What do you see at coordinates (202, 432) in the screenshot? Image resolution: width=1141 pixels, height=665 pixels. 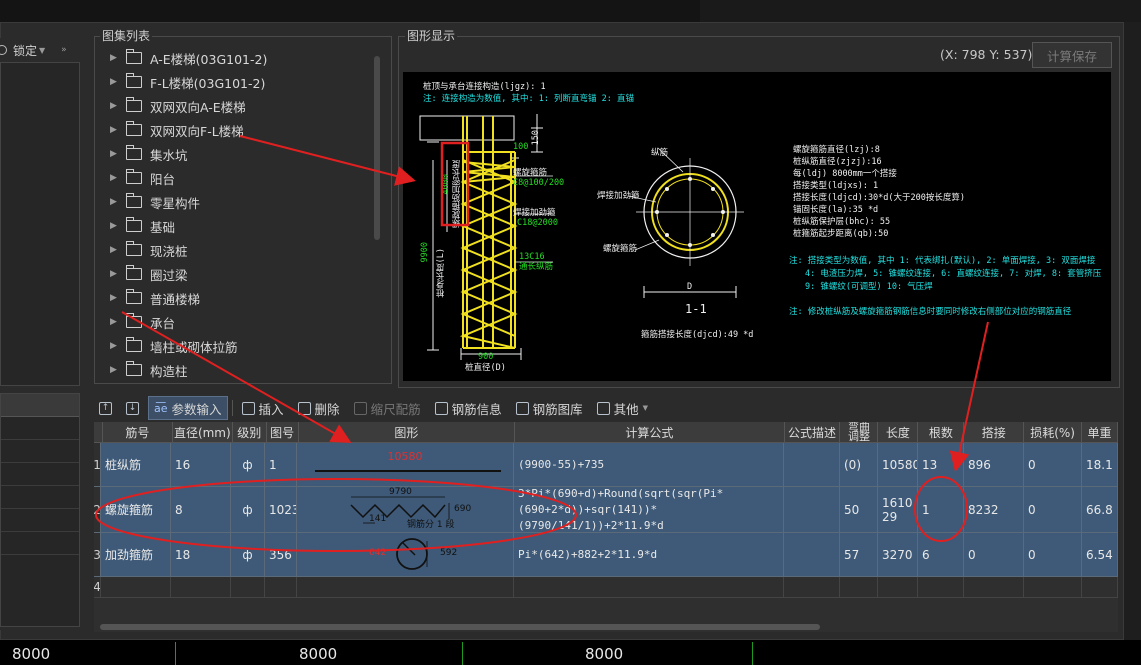 I see `header-diameter: 直径(mm)` at bounding box center [202, 432].